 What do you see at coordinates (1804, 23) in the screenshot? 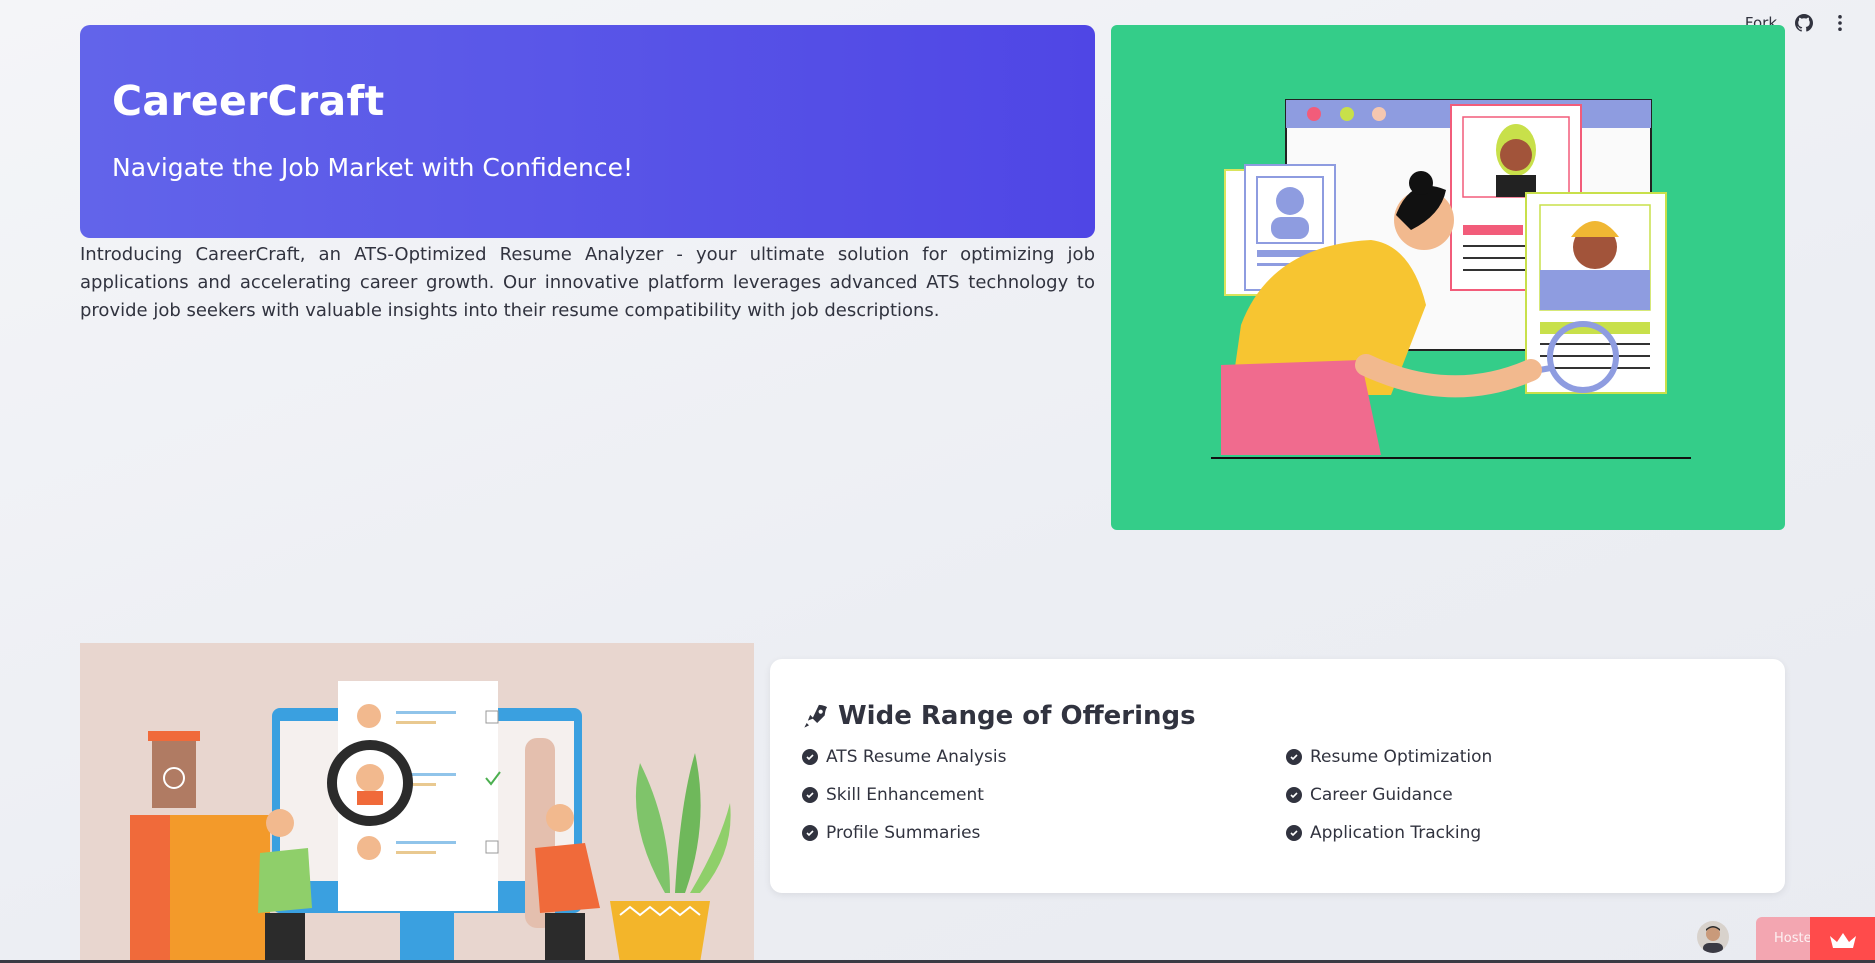
I see `github-icon` at bounding box center [1804, 23].